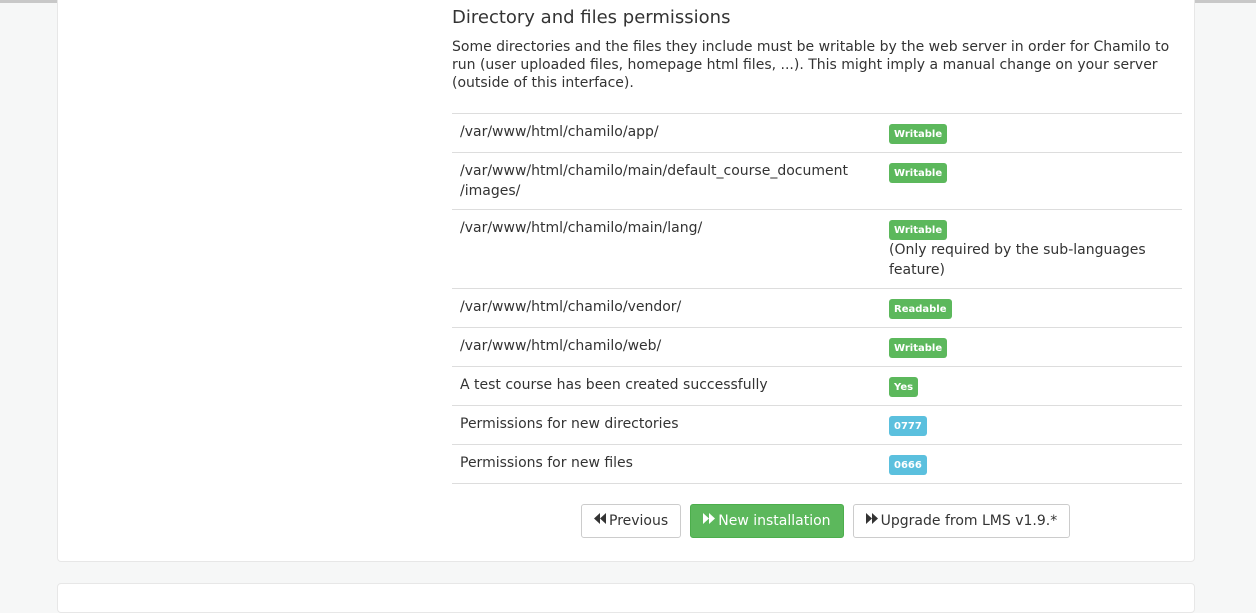 The height and width of the screenshot is (613, 1256). I want to click on table-row: /var/www/html/chamilo/vendor/ Readable, so click(817, 308).